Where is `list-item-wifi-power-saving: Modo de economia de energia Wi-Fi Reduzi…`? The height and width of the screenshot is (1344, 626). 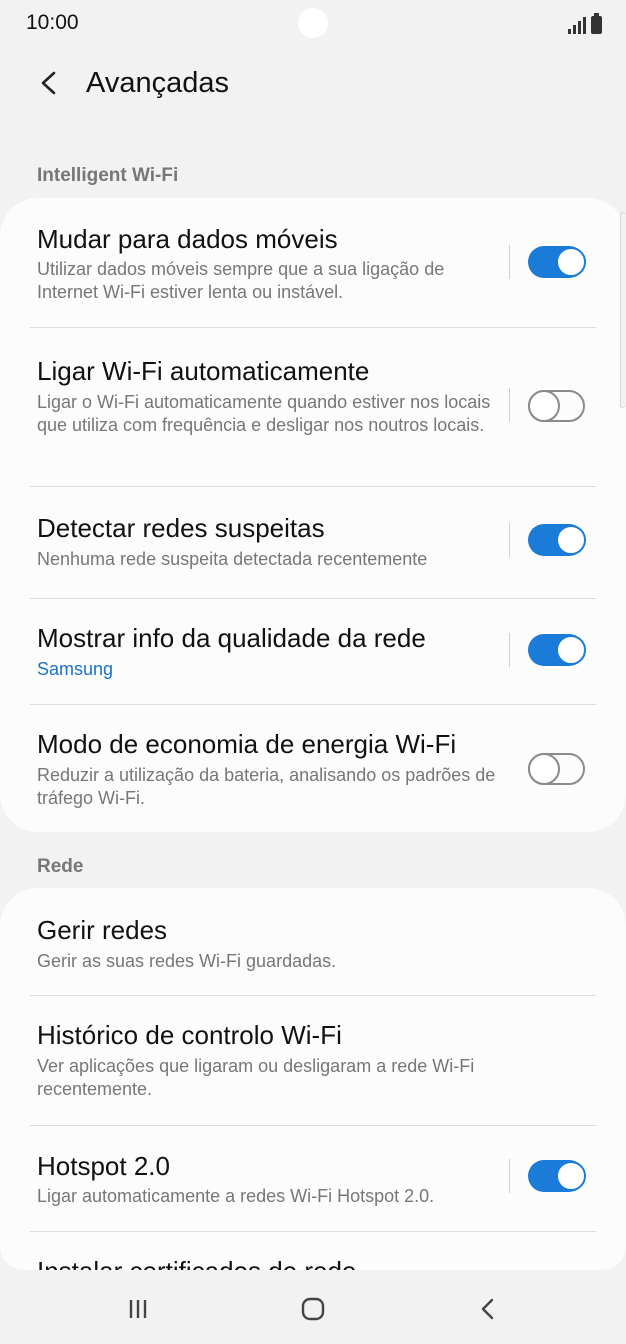 list-item-wifi-power-saving: Modo de economia de energia Wi-Fi Reduzi… is located at coordinates (313, 768).